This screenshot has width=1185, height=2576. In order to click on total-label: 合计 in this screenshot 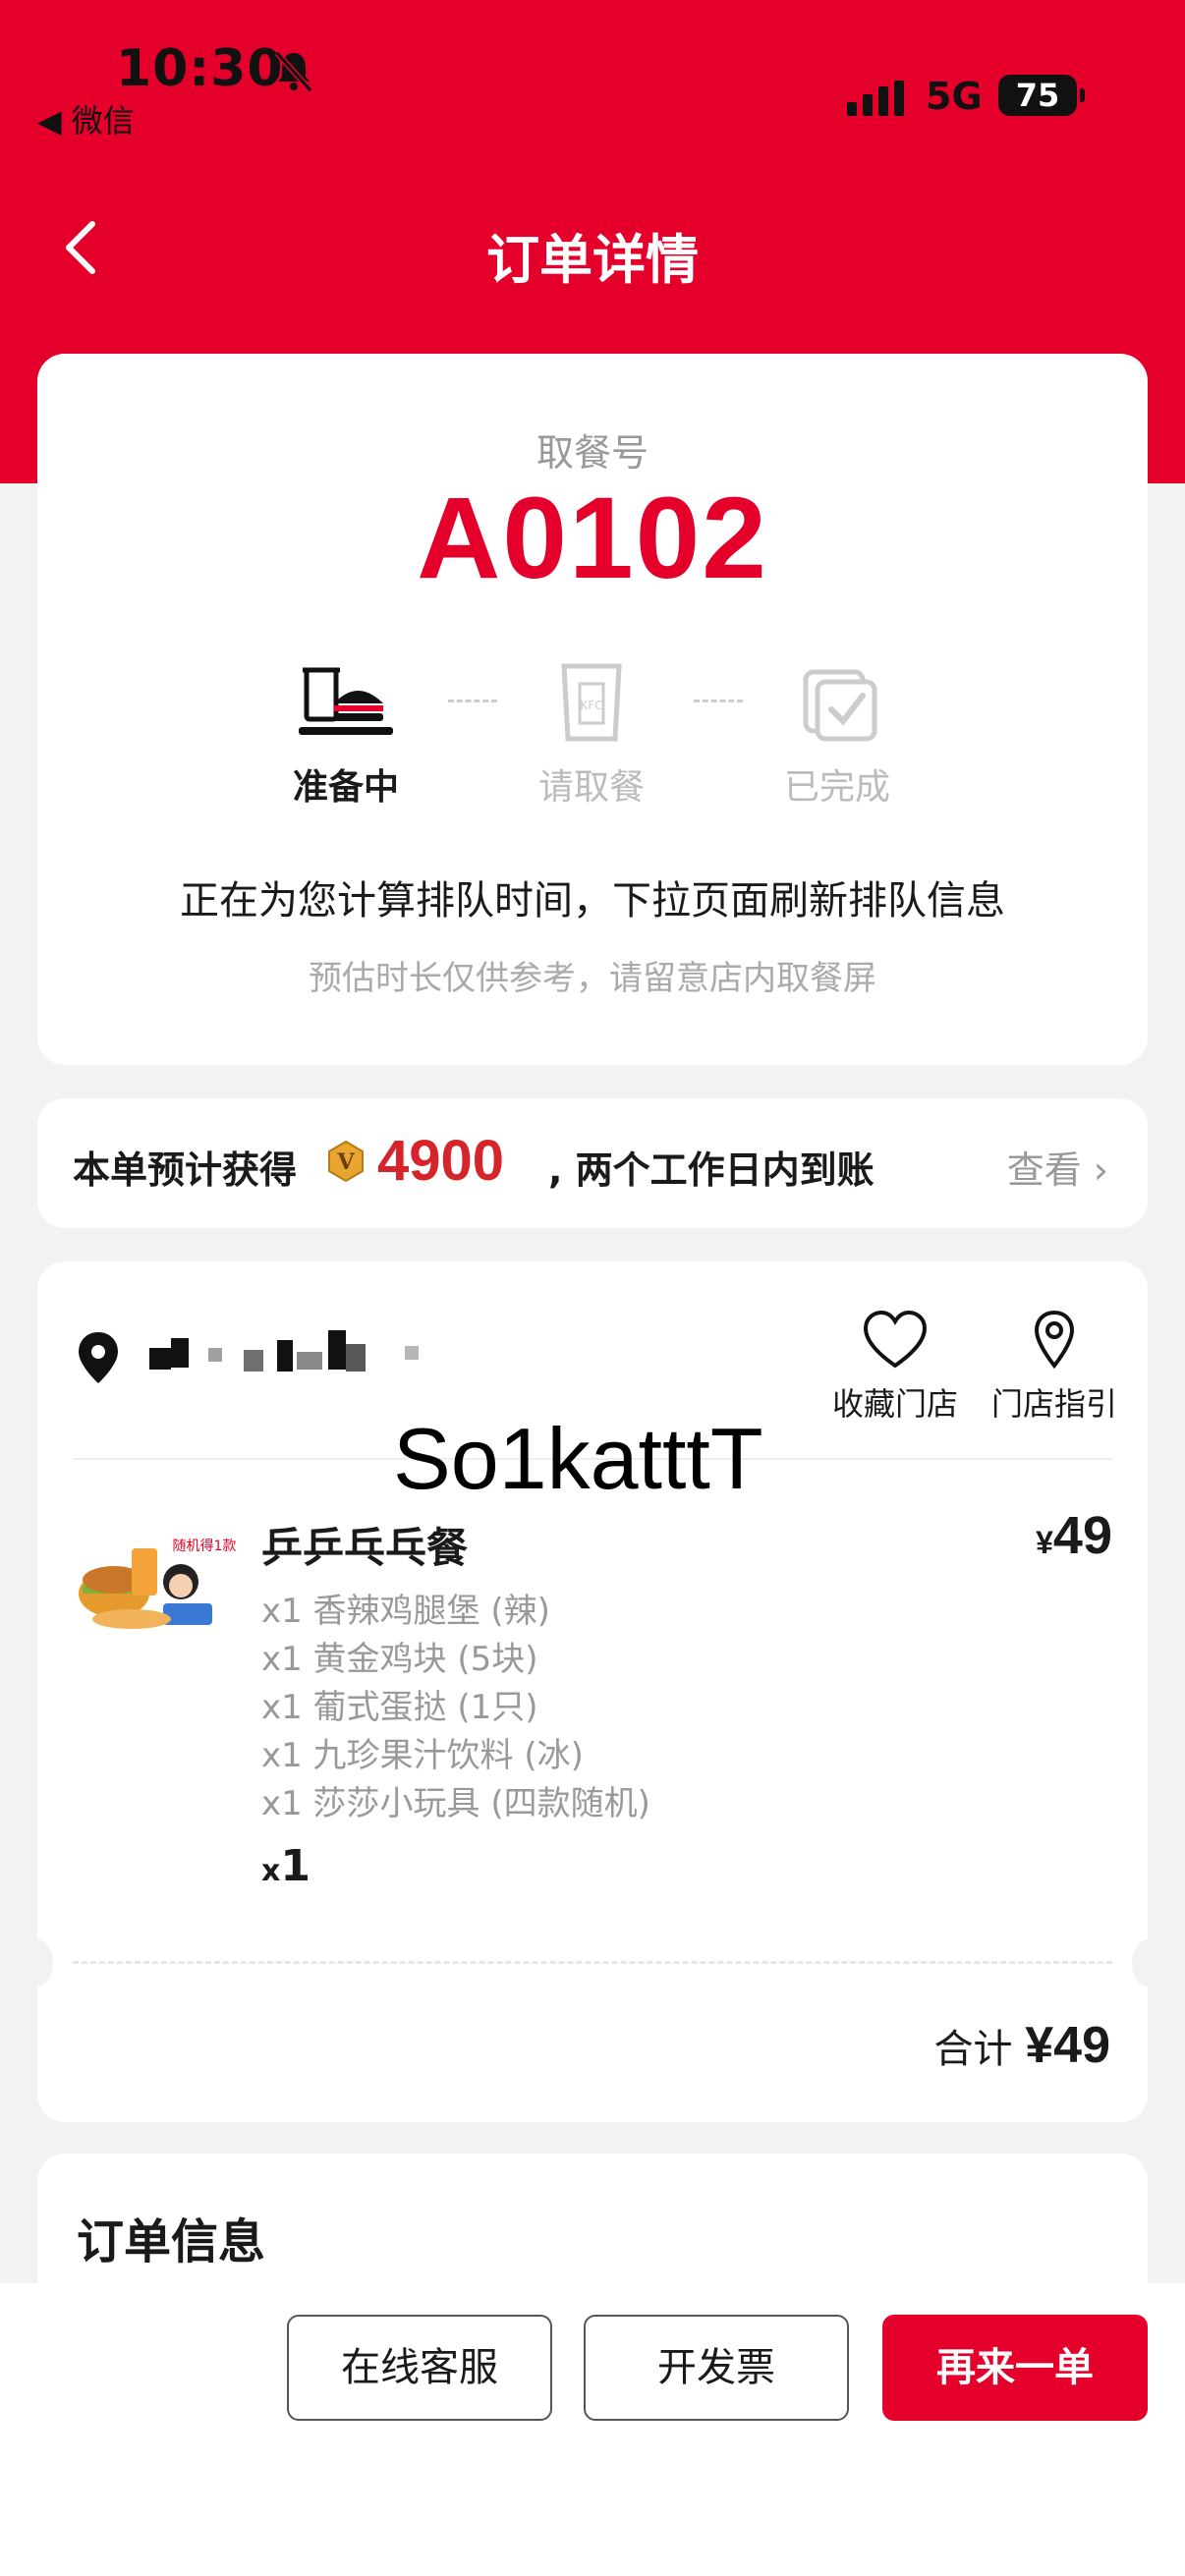, I will do `click(973, 2049)`.